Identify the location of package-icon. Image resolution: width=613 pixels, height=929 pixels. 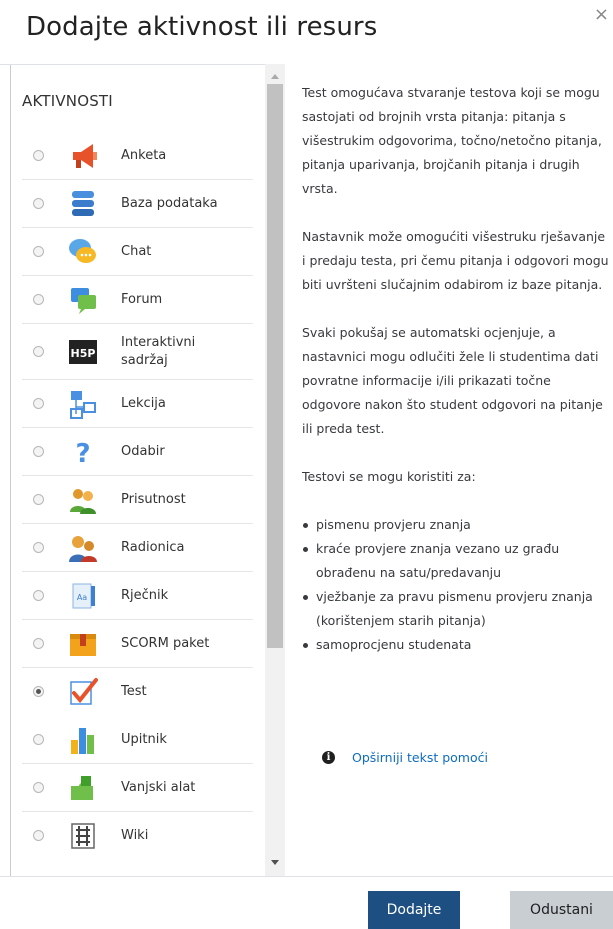
(83, 645).